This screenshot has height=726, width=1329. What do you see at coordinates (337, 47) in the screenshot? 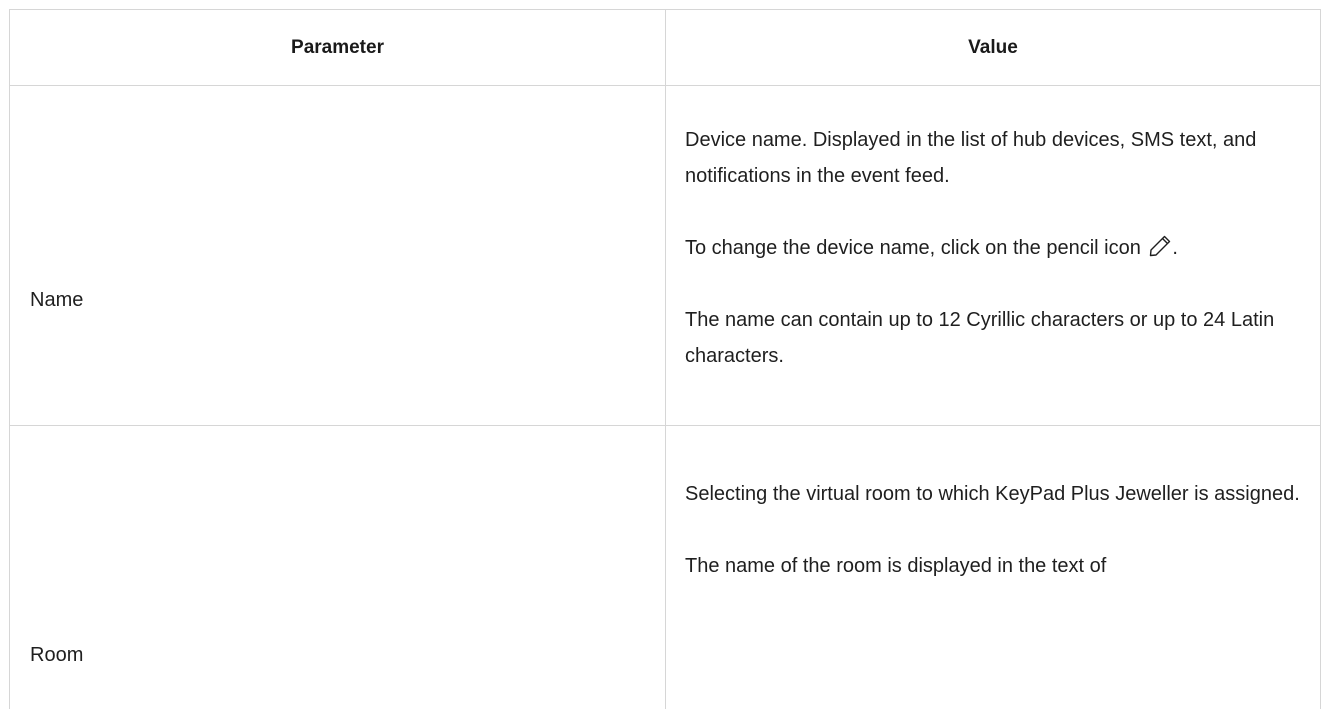
I see `header-parameter: Parameter` at bounding box center [337, 47].